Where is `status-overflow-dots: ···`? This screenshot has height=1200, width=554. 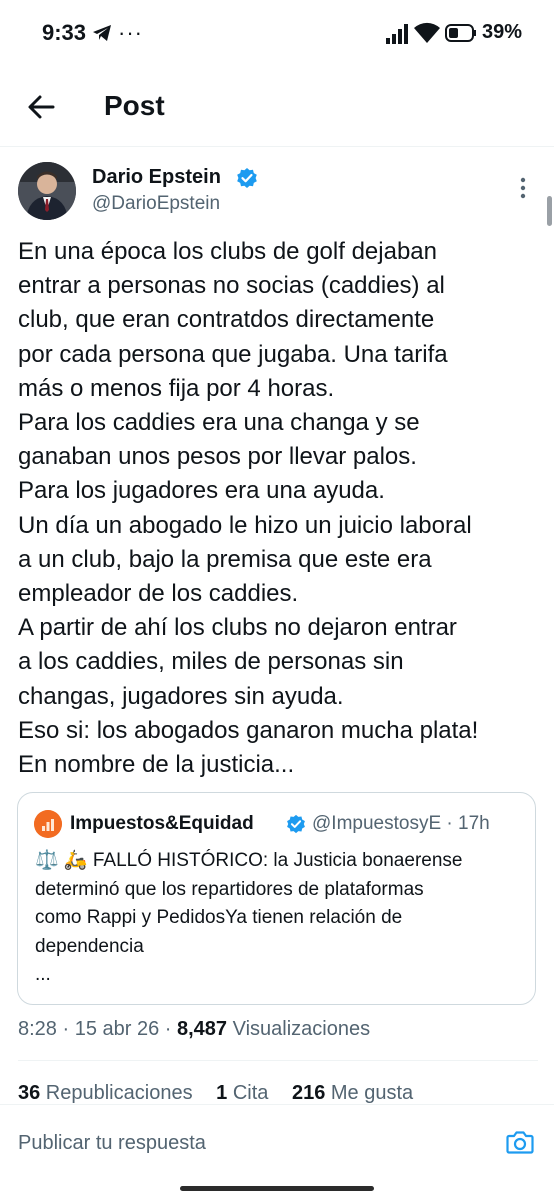
status-overflow-dots: ··· is located at coordinates (130, 32).